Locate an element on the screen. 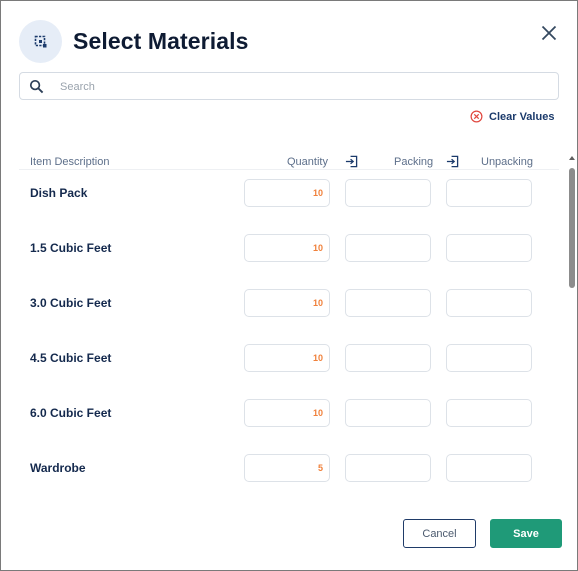 The image size is (578, 571). column-header-item-description: Item Description is located at coordinates (70, 162).